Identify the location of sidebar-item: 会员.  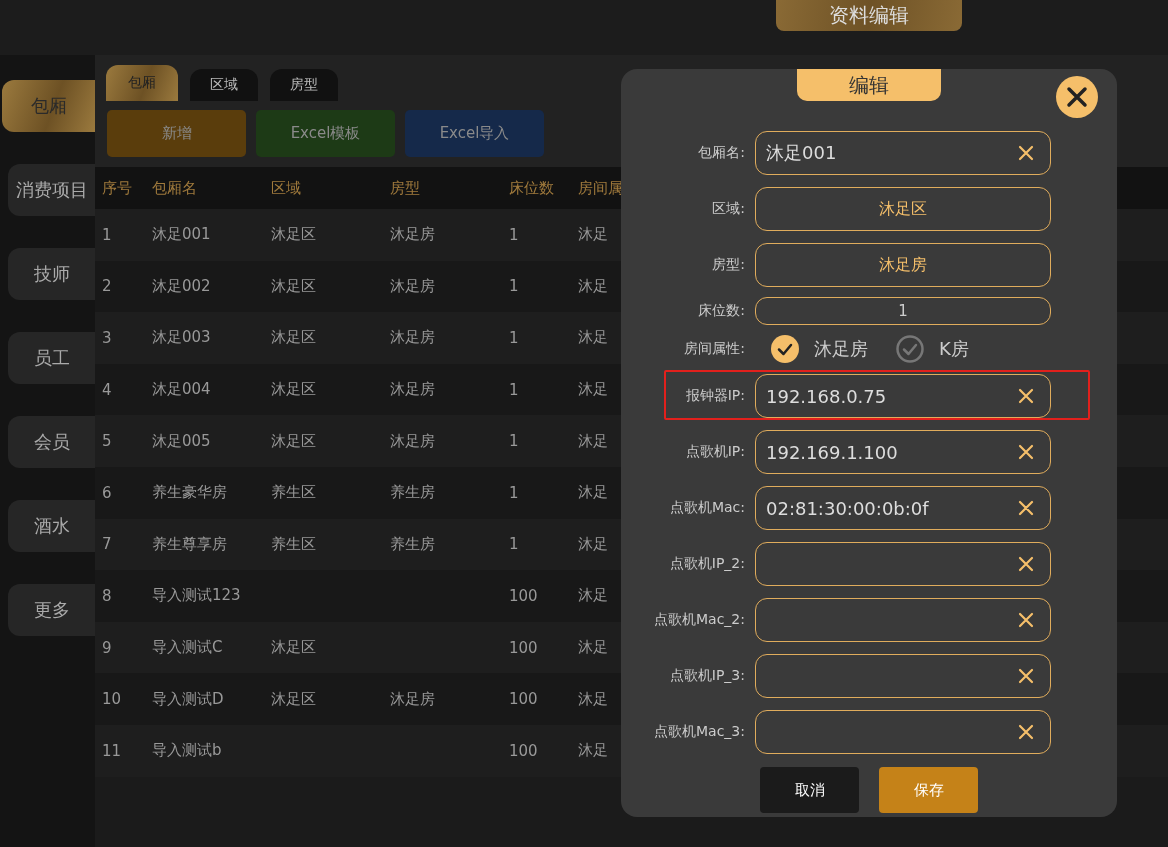
(51, 442).